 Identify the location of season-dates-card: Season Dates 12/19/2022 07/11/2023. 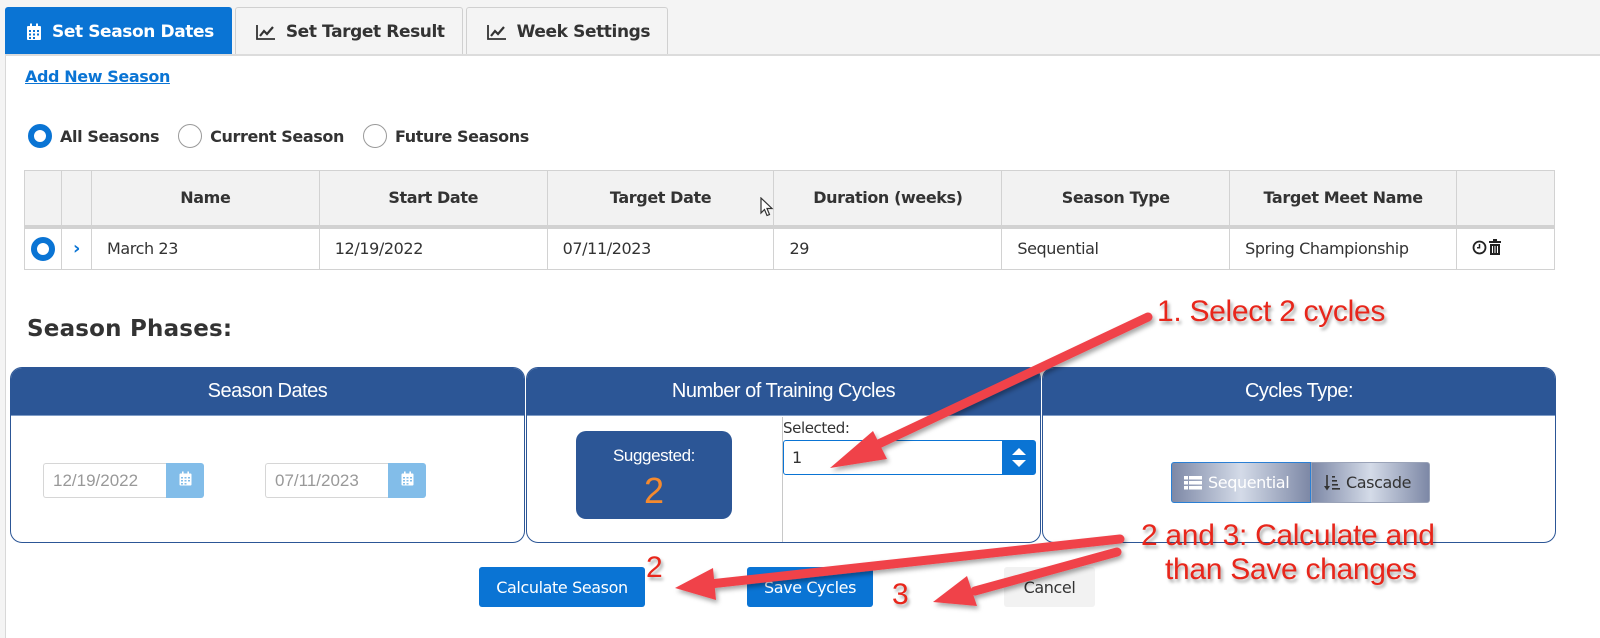
(267, 455).